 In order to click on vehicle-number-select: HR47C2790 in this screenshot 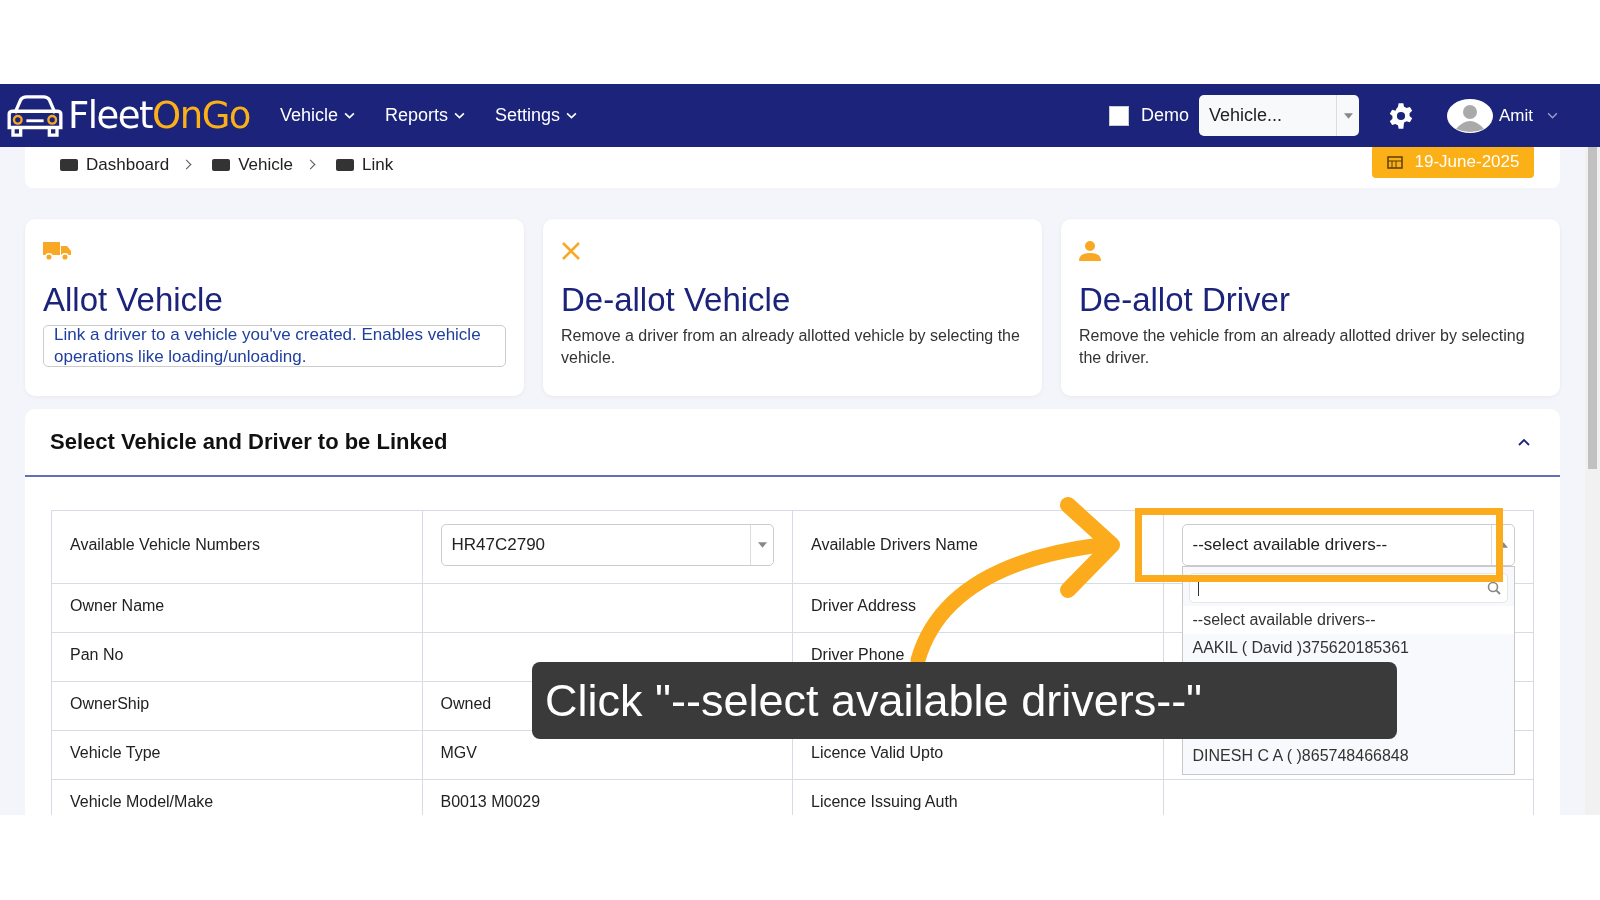, I will do `click(607, 545)`.